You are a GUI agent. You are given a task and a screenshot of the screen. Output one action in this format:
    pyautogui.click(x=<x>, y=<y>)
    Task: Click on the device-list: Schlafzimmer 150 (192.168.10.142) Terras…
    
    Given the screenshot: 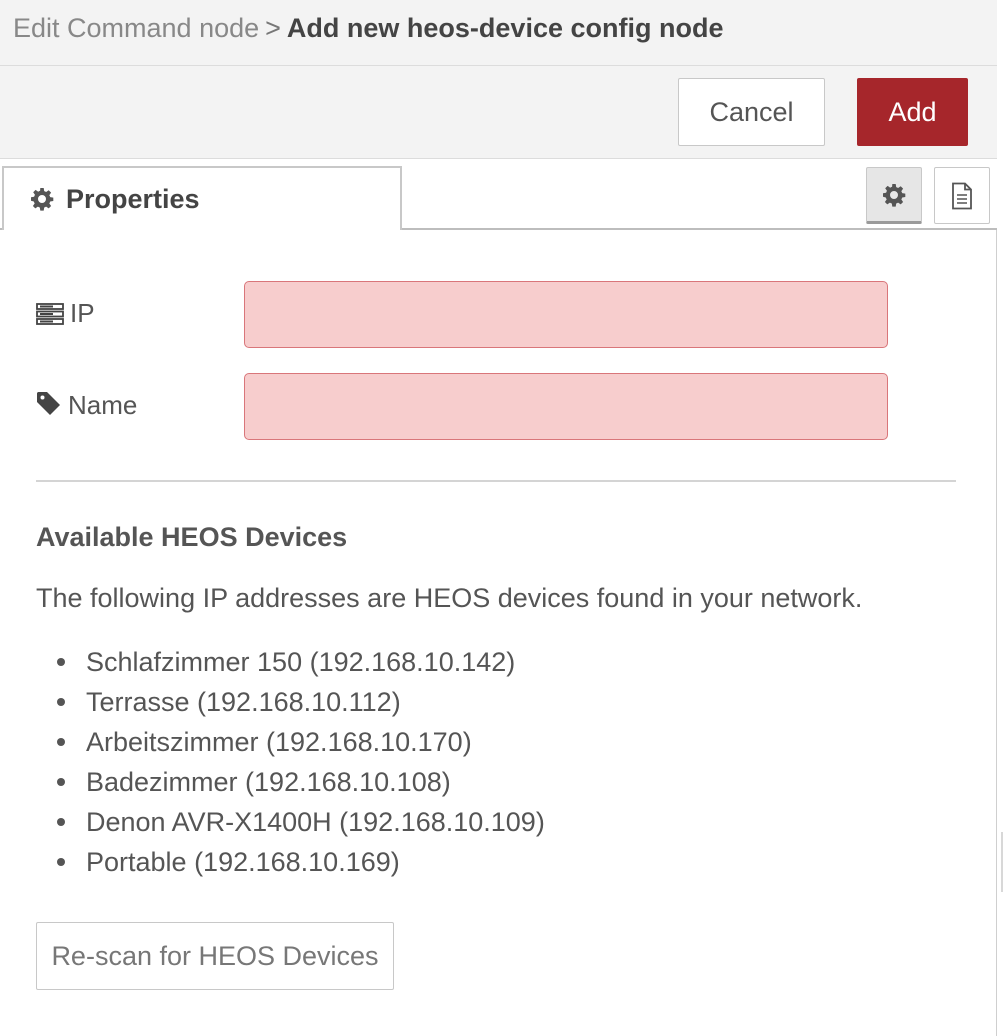 What is the action you would take?
    pyautogui.click(x=300, y=762)
    